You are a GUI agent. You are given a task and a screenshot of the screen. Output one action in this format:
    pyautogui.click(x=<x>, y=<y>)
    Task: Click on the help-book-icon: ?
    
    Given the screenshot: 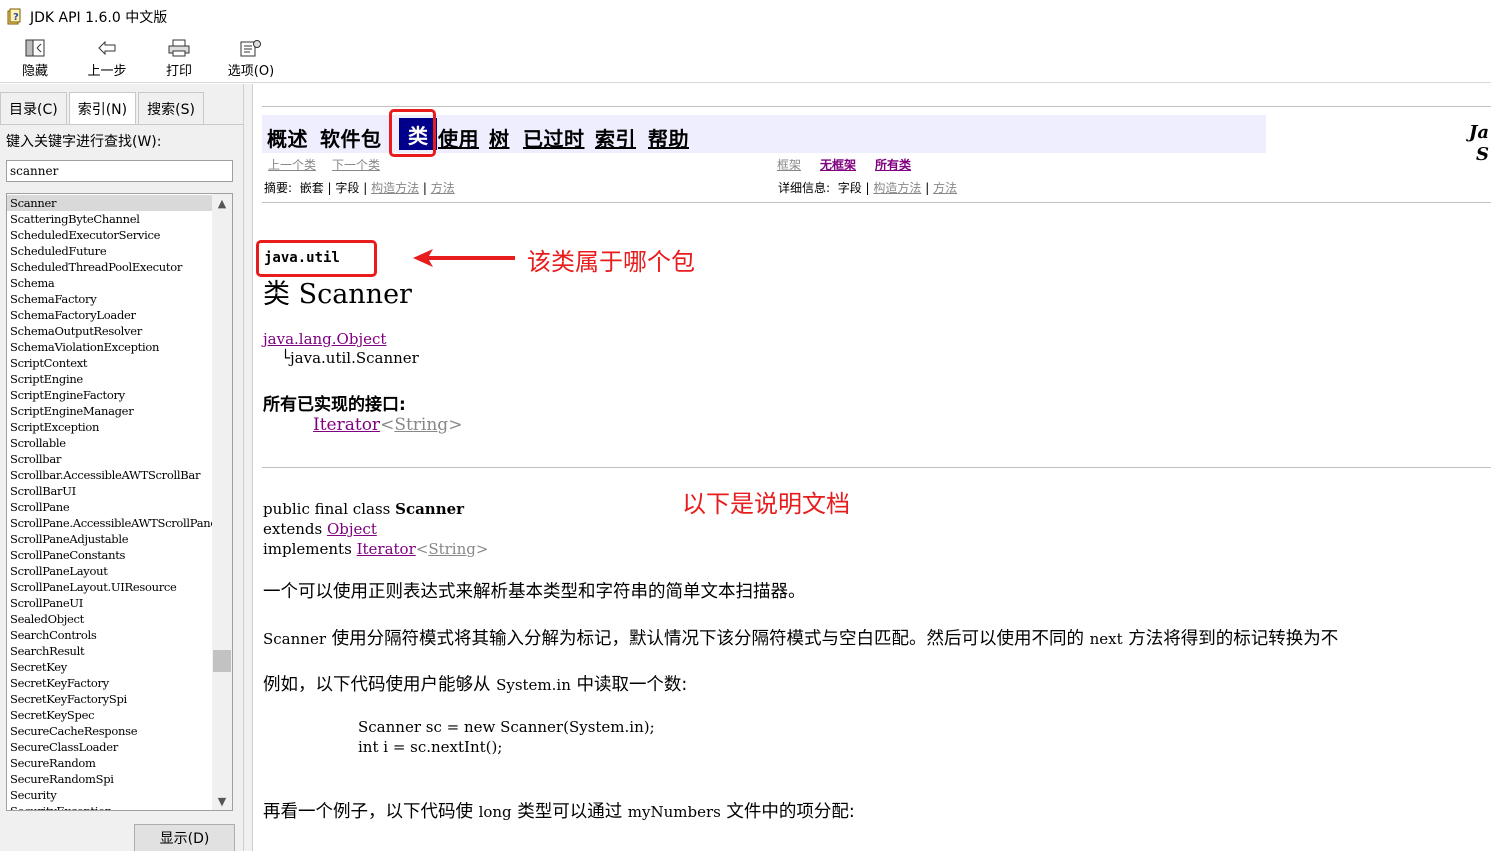 What is the action you would take?
    pyautogui.click(x=14, y=16)
    